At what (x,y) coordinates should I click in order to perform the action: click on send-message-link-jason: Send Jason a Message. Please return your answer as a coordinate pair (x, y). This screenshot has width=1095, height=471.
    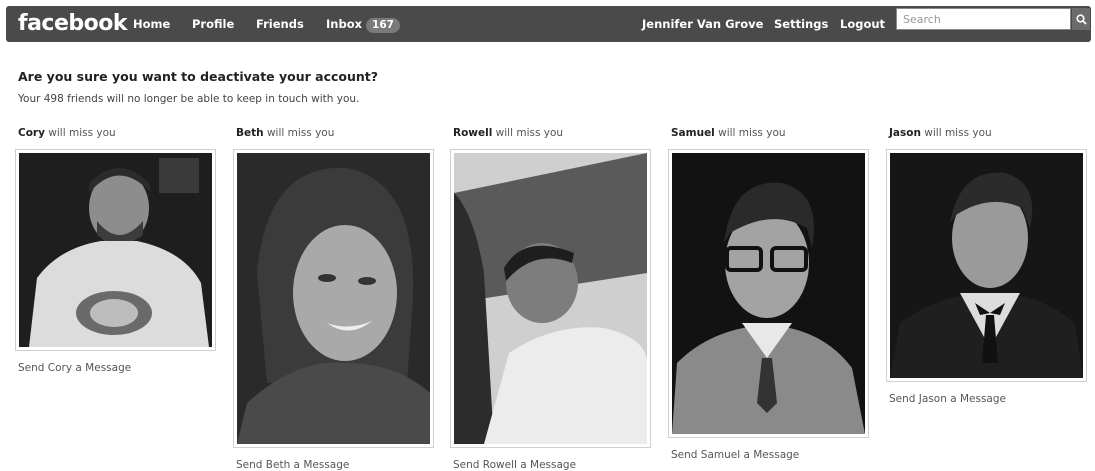
    Looking at the image, I should click on (947, 399).